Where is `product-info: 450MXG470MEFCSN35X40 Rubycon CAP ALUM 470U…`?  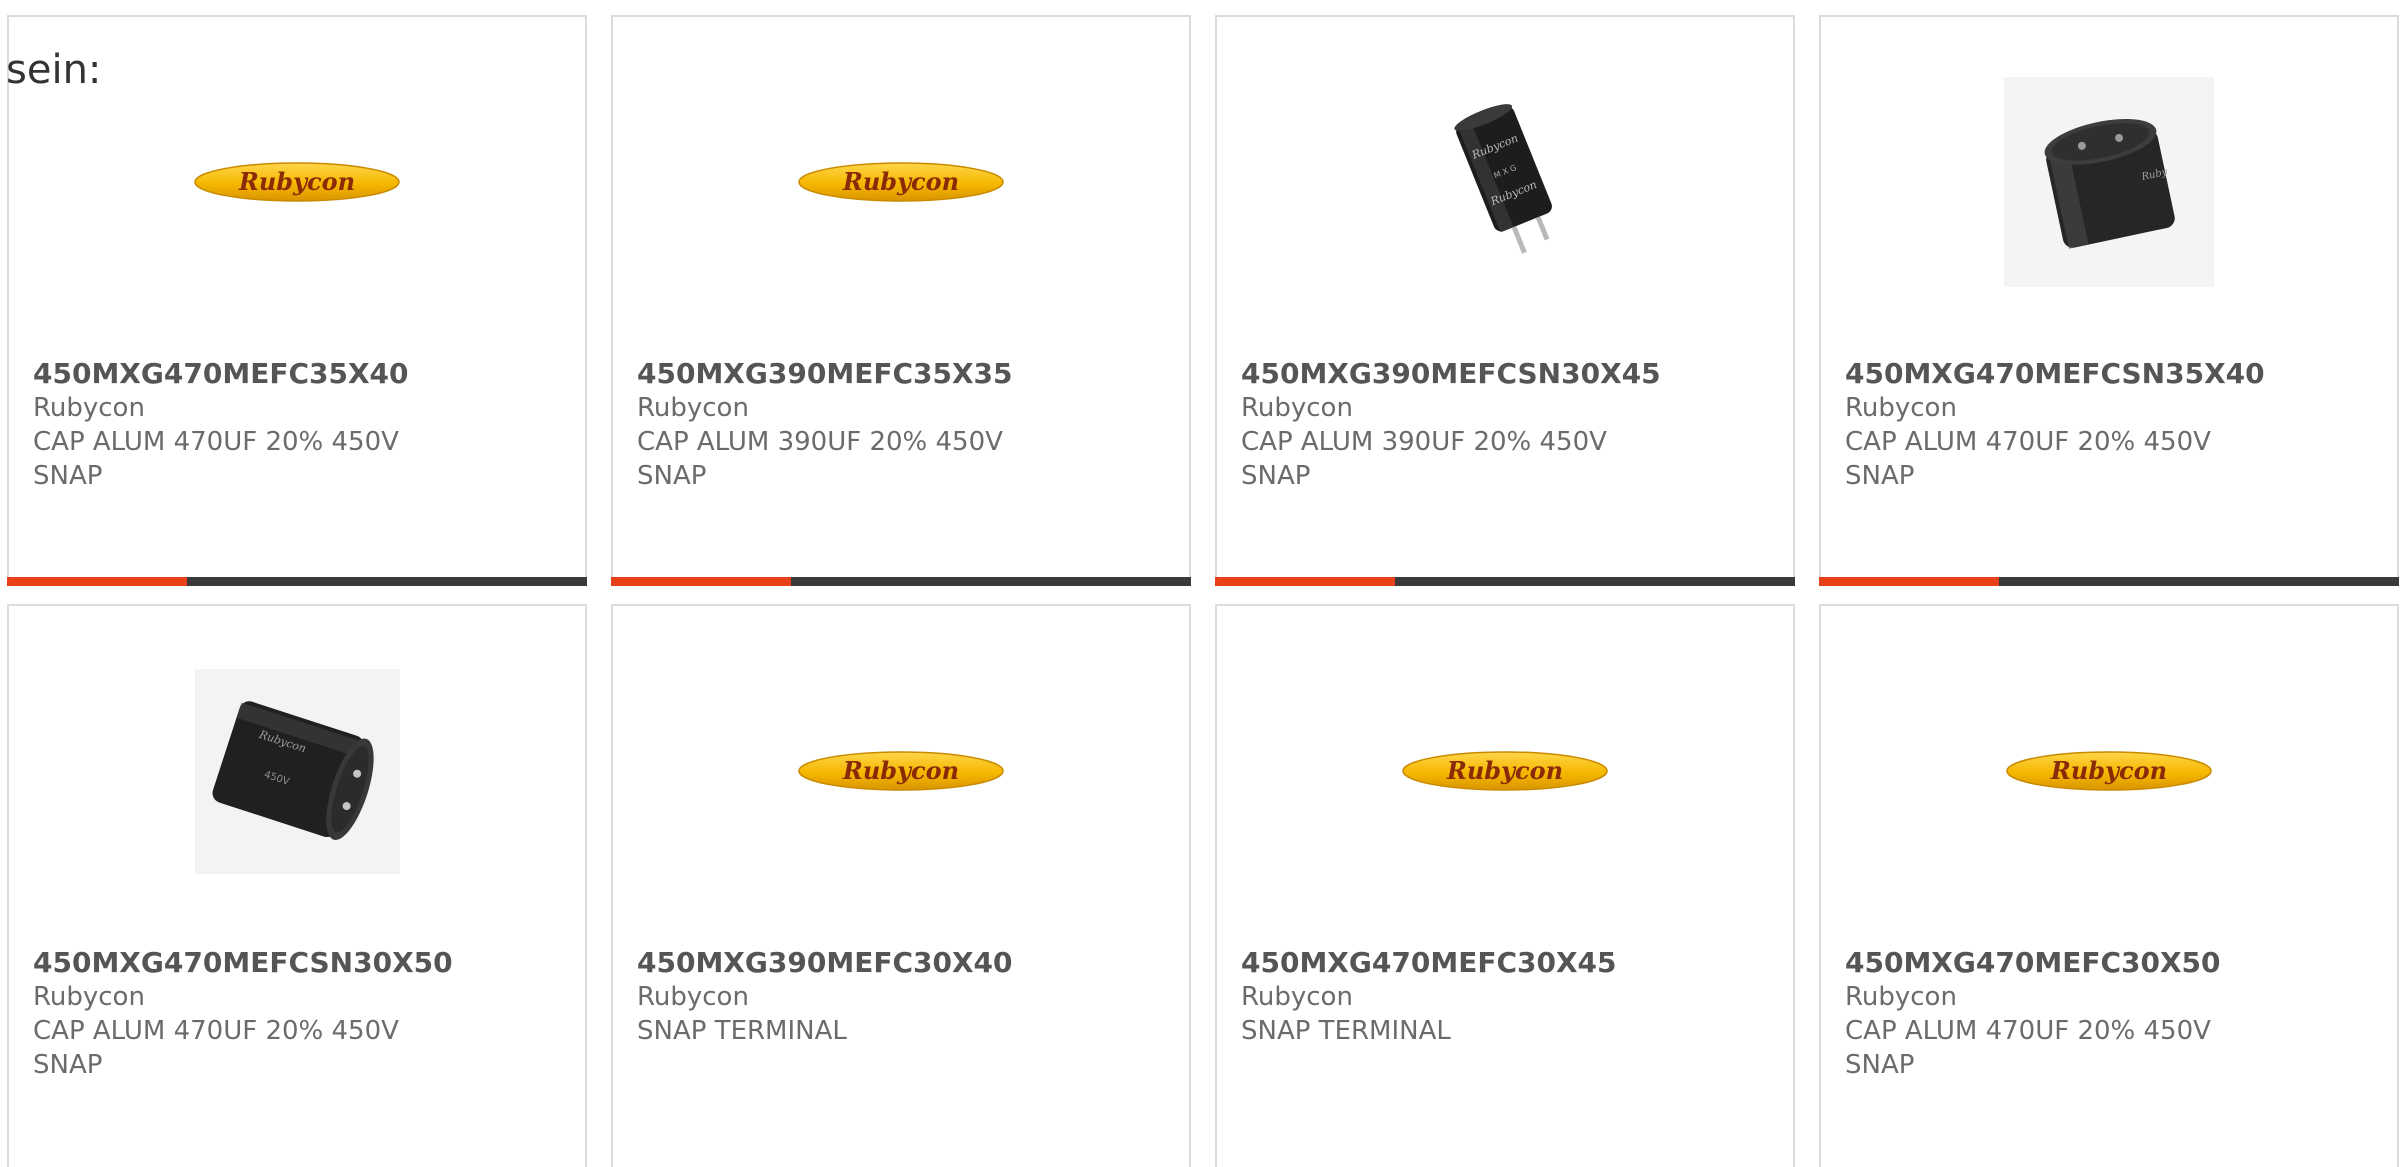 product-info: 450MXG470MEFCSN35X40 Rubycon CAP ALUM 470U… is located at coordinates (2105, 425).